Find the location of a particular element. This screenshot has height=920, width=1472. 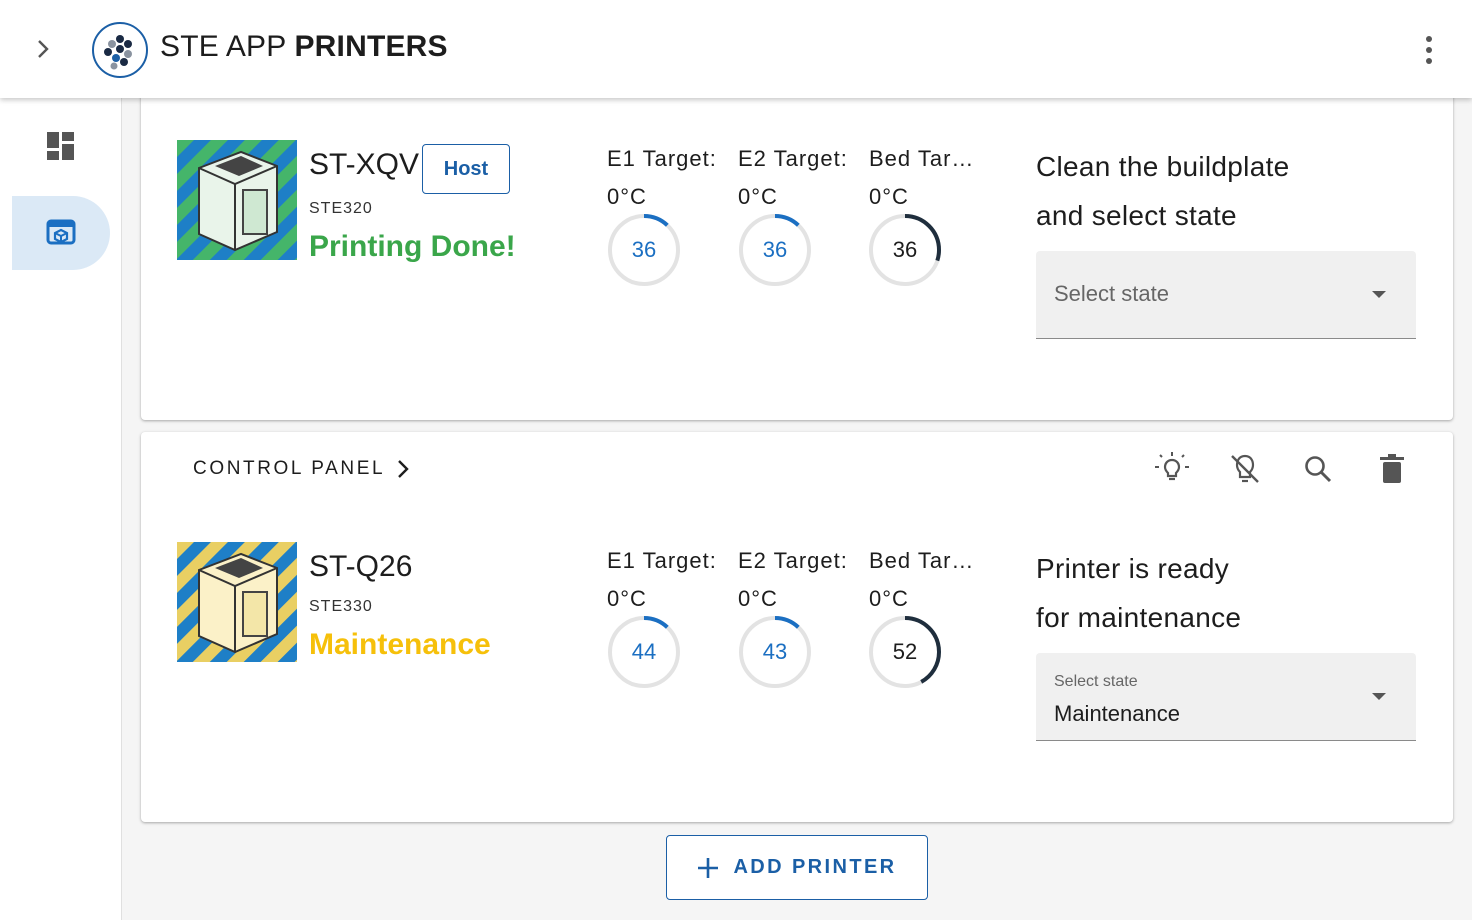

app-logo-icon is located at coordinates (120, 50).